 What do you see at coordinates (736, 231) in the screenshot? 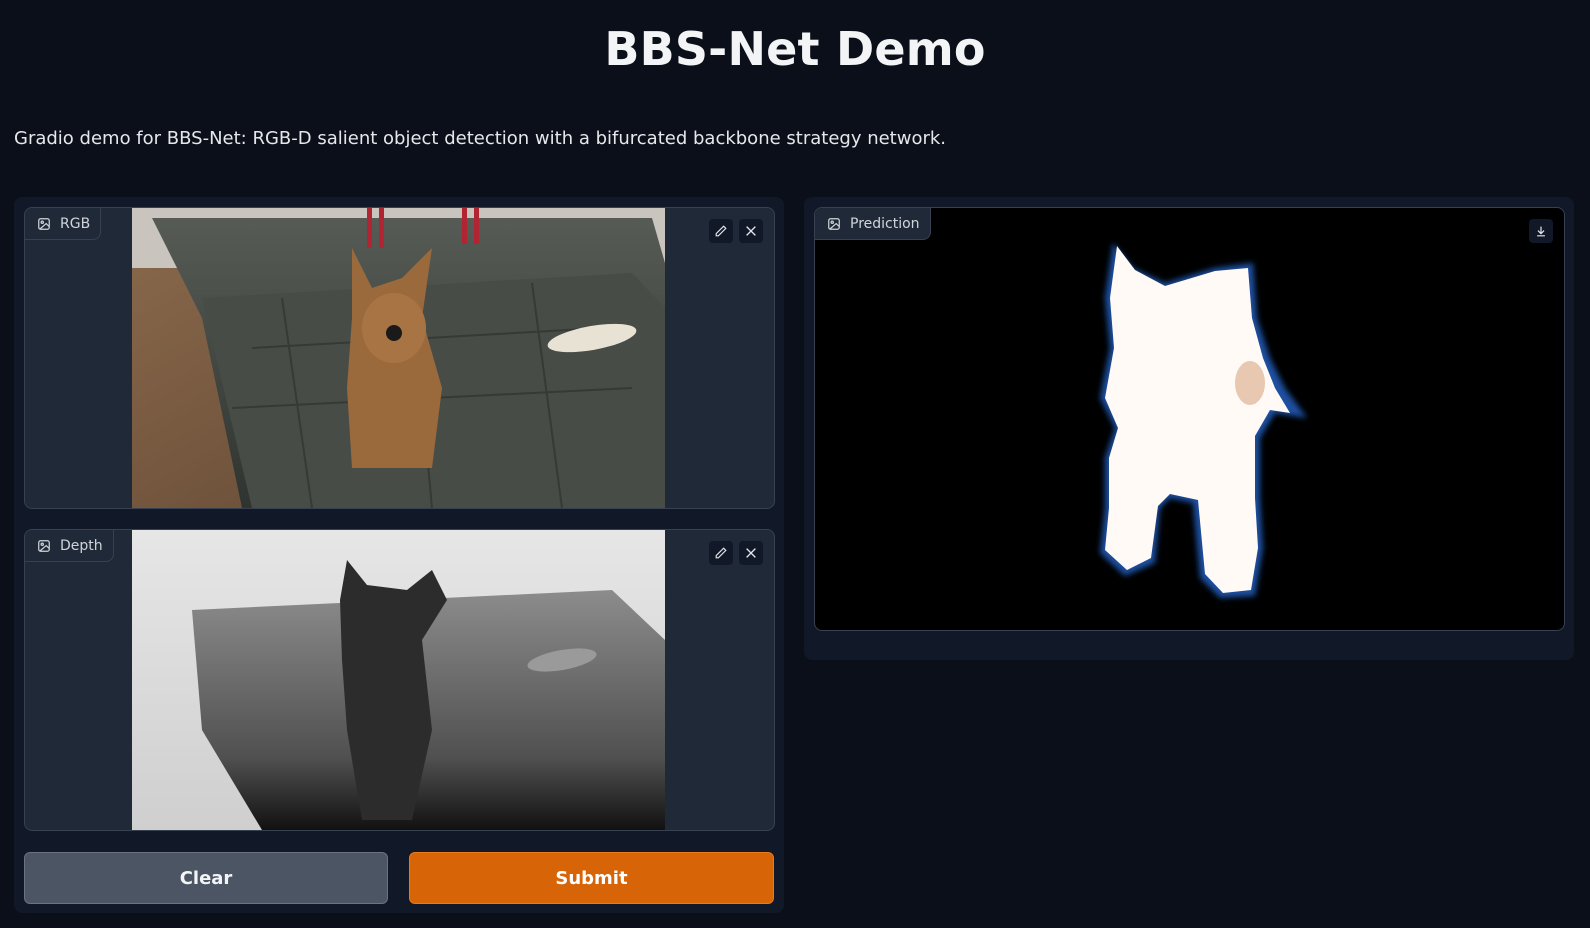
I see `rgb-toolbar` at bounding box center [736, 231].